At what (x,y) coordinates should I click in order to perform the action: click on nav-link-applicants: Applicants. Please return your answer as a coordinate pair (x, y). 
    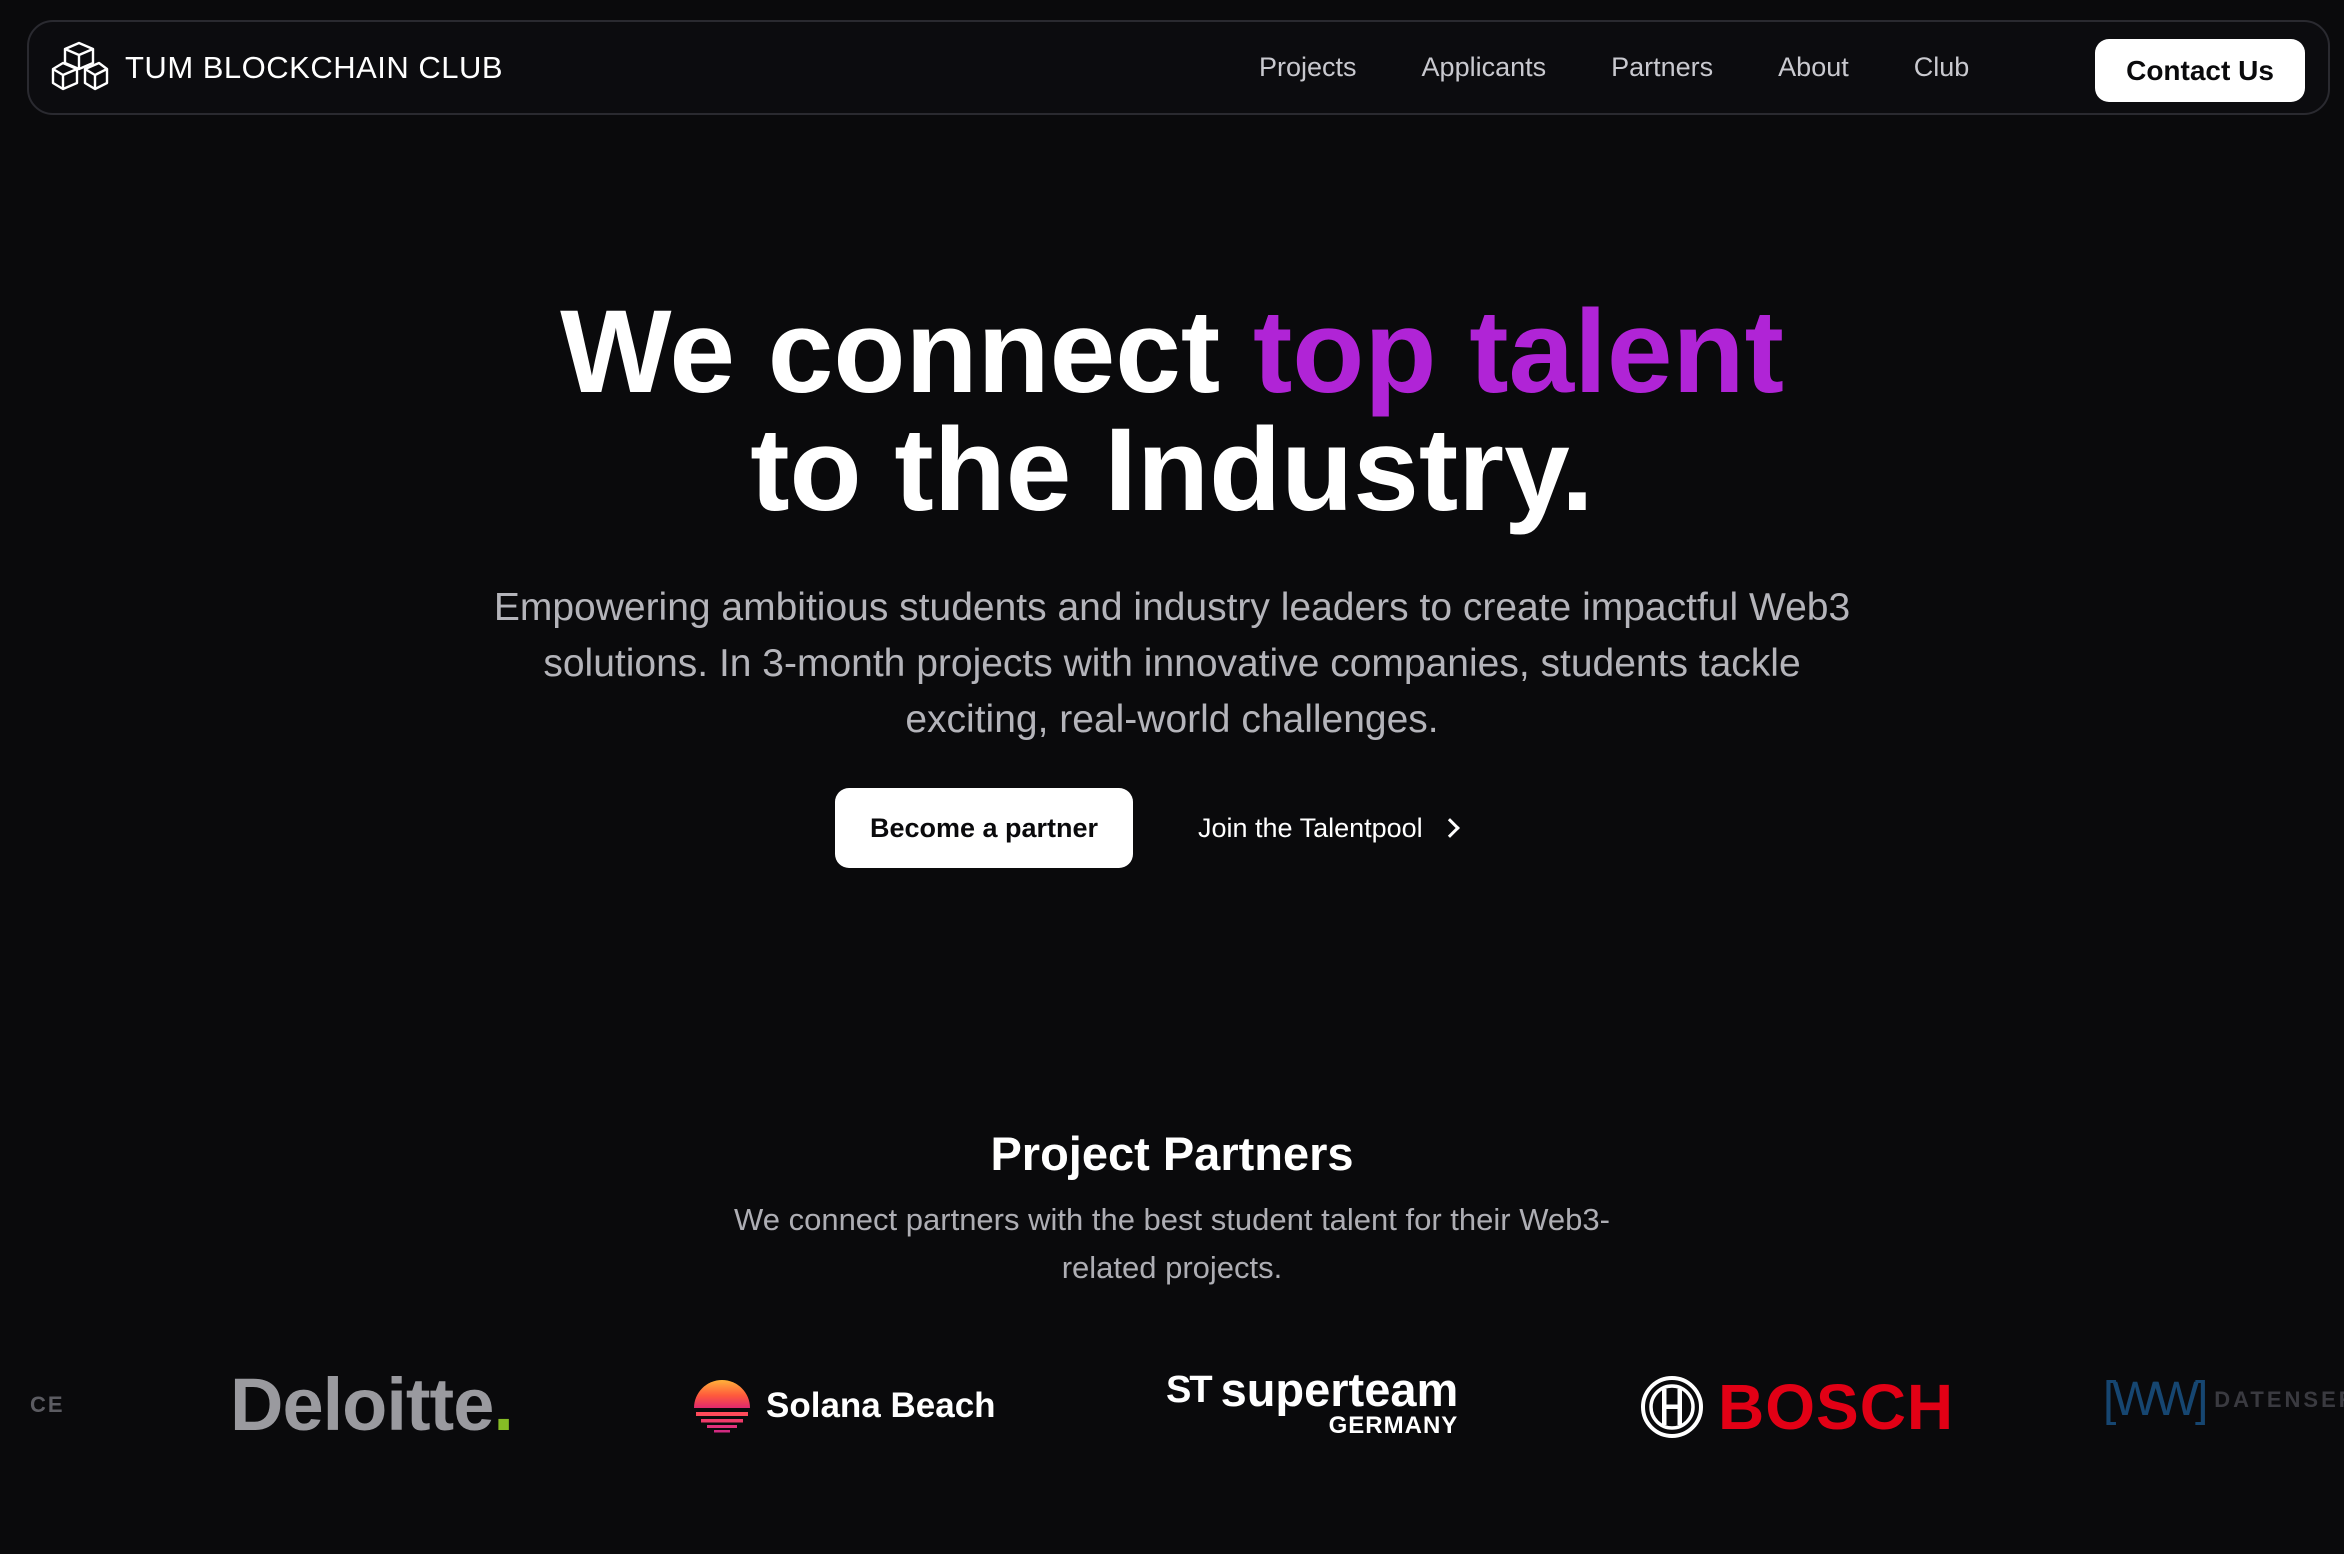
    Looking at the image, I should click on (1484, 67).